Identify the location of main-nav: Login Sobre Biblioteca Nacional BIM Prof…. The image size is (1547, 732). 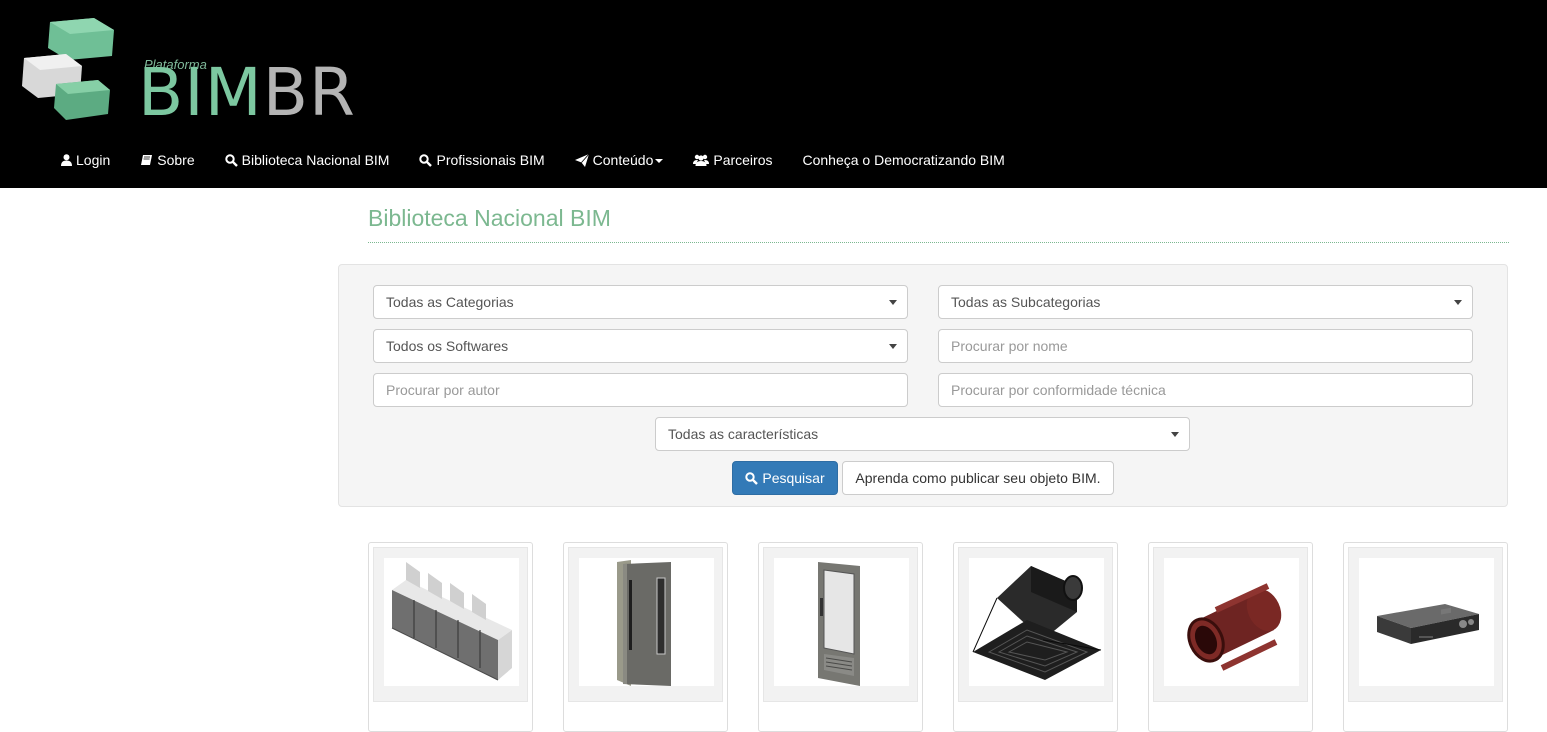
(533, 160).